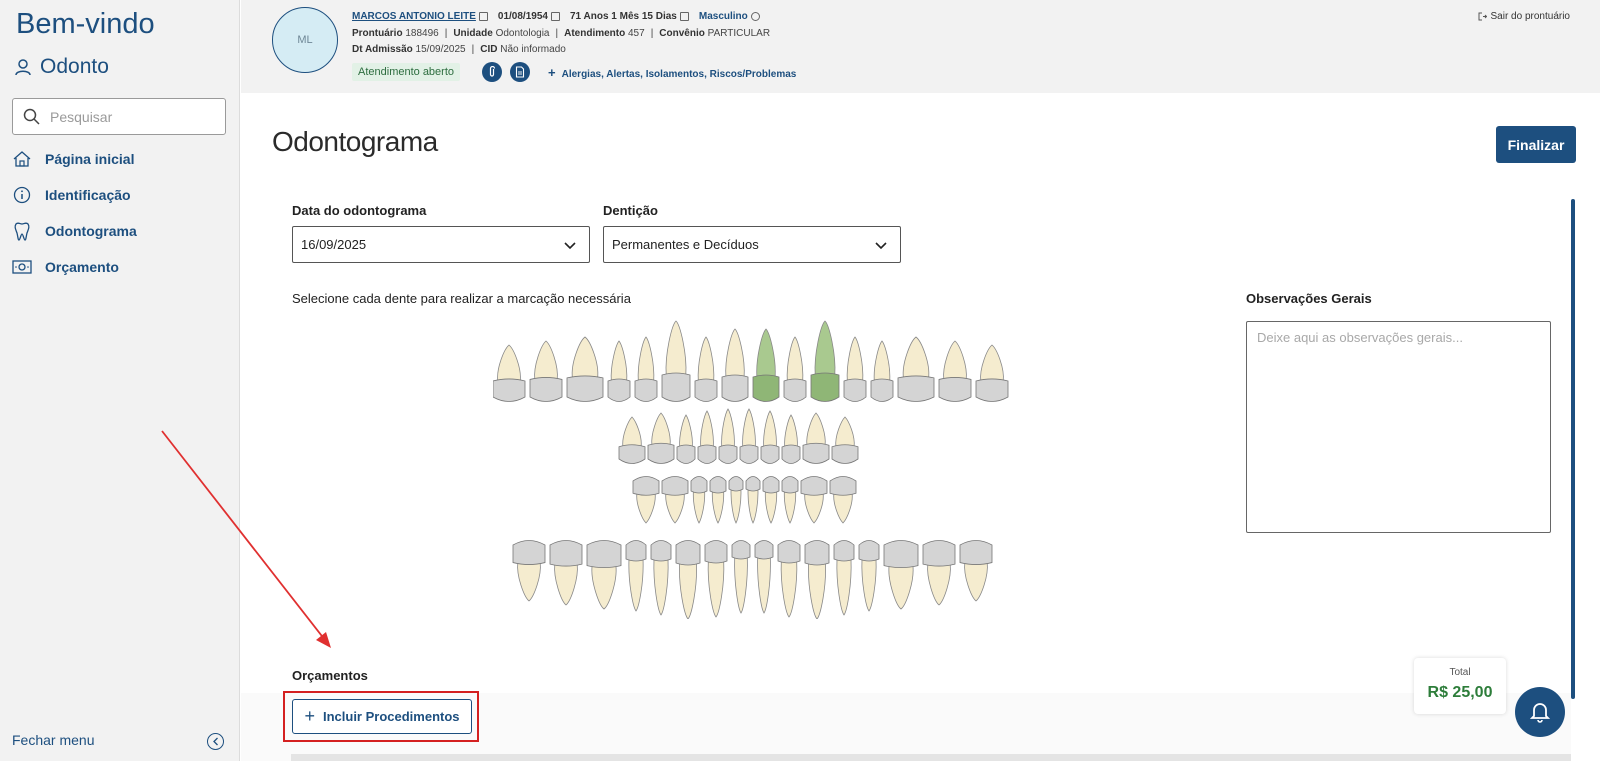  What do you see at coordinates (1524, 16) in the screenshot?
I see `exit-record-link: Sair do prontuário` at bounding box center [1524, 16].